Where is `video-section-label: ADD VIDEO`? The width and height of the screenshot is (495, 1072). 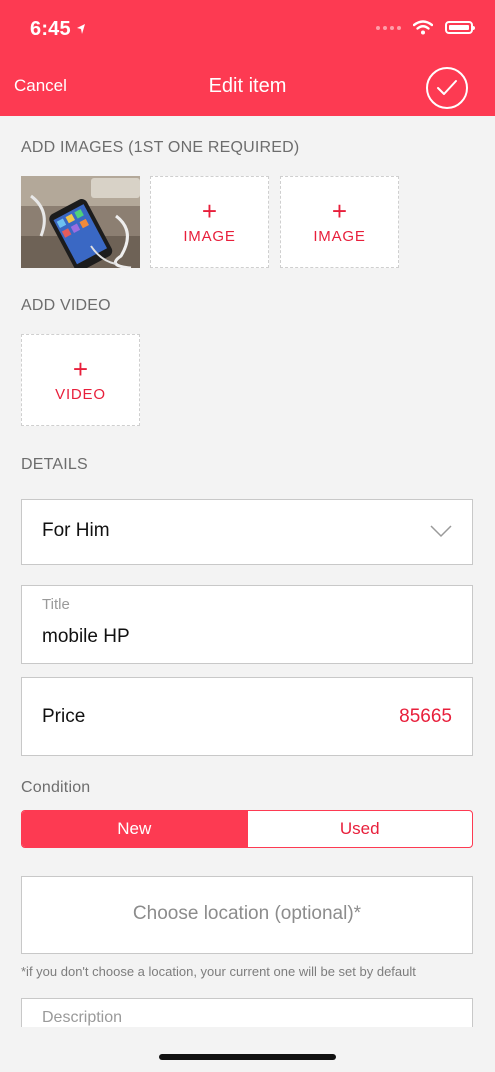
video-section-label: ADD VIDEO is located at coordinates (66, 305).